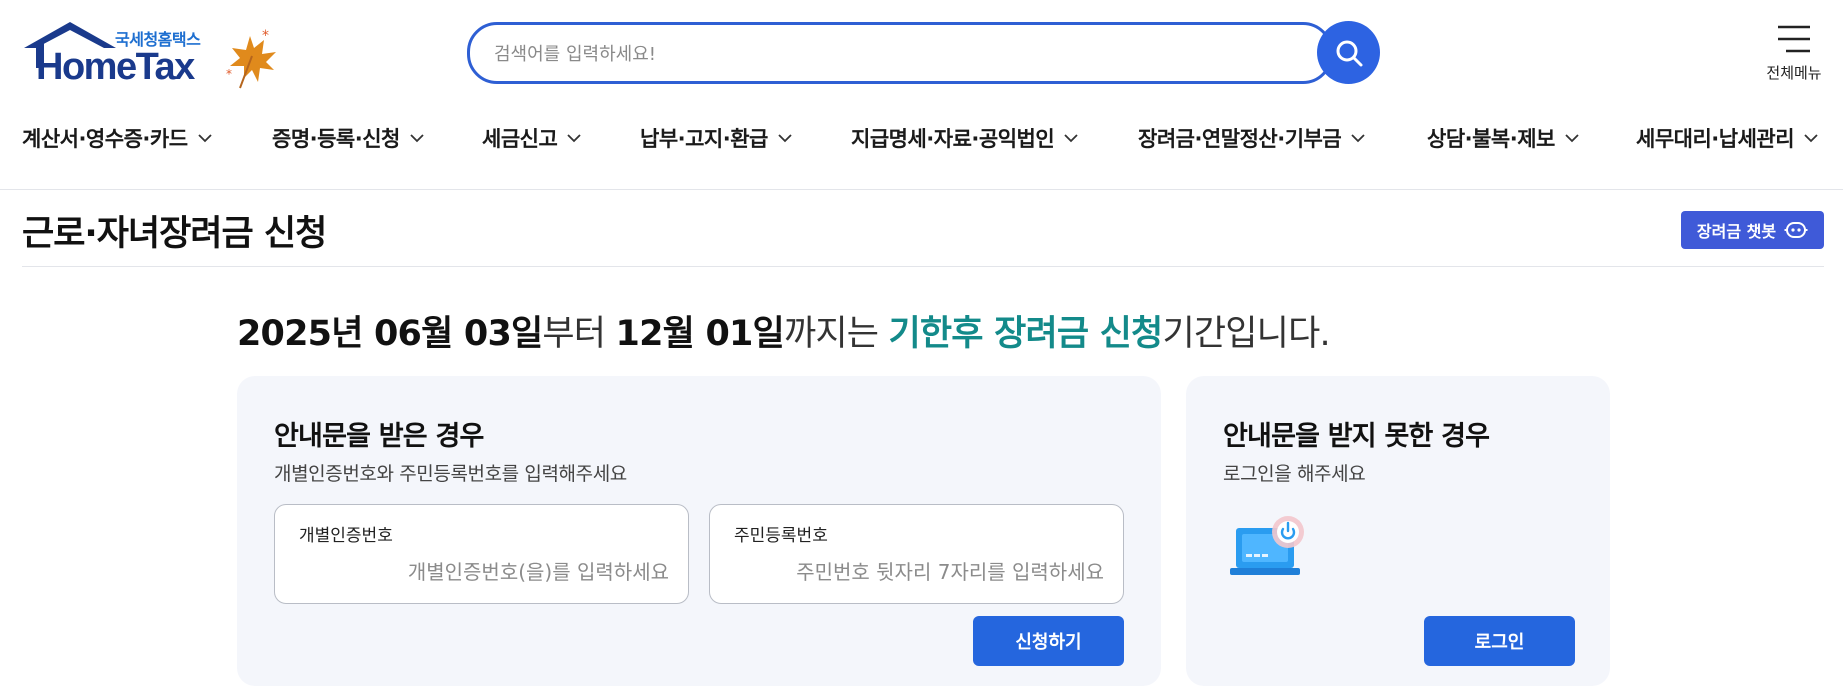  Describe the element at coordinates (1398, 531) in the screenshot. I see `notice-not-received-card: 안내문을 받지 못한 경우 로그인을 해주세요 로그인` at that location.